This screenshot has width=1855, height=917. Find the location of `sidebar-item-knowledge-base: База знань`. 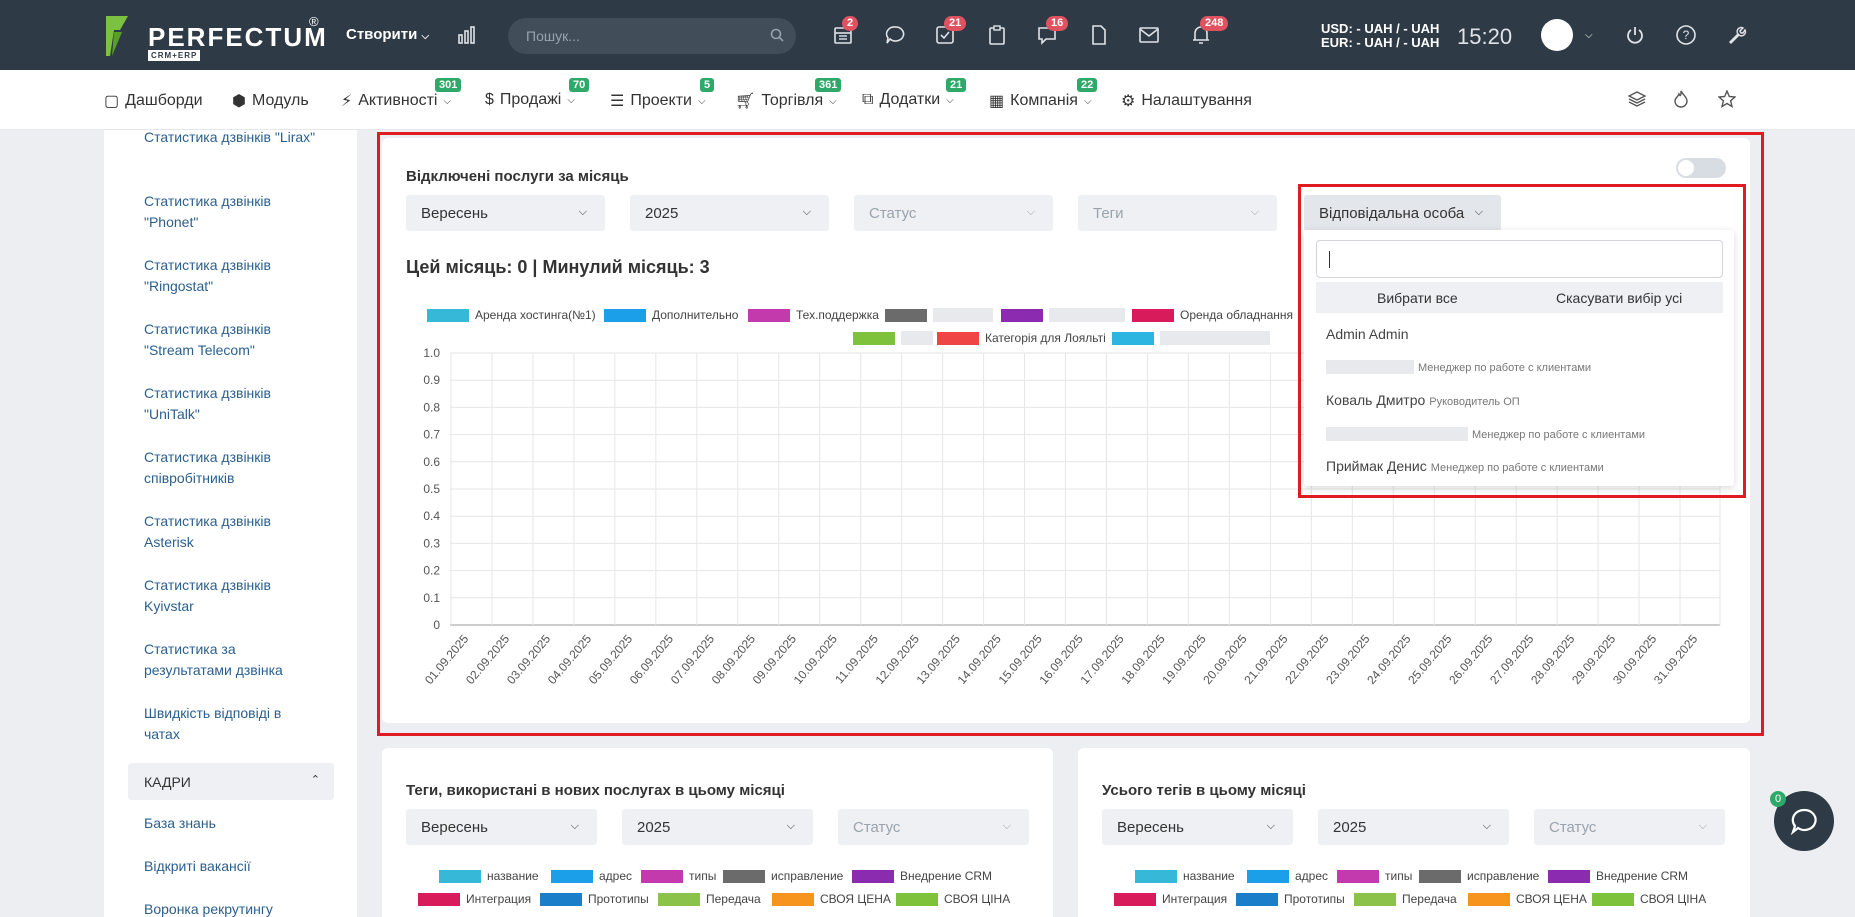

sidebar-item-knowledge-base: База знань is located at coordinates (180, 823).